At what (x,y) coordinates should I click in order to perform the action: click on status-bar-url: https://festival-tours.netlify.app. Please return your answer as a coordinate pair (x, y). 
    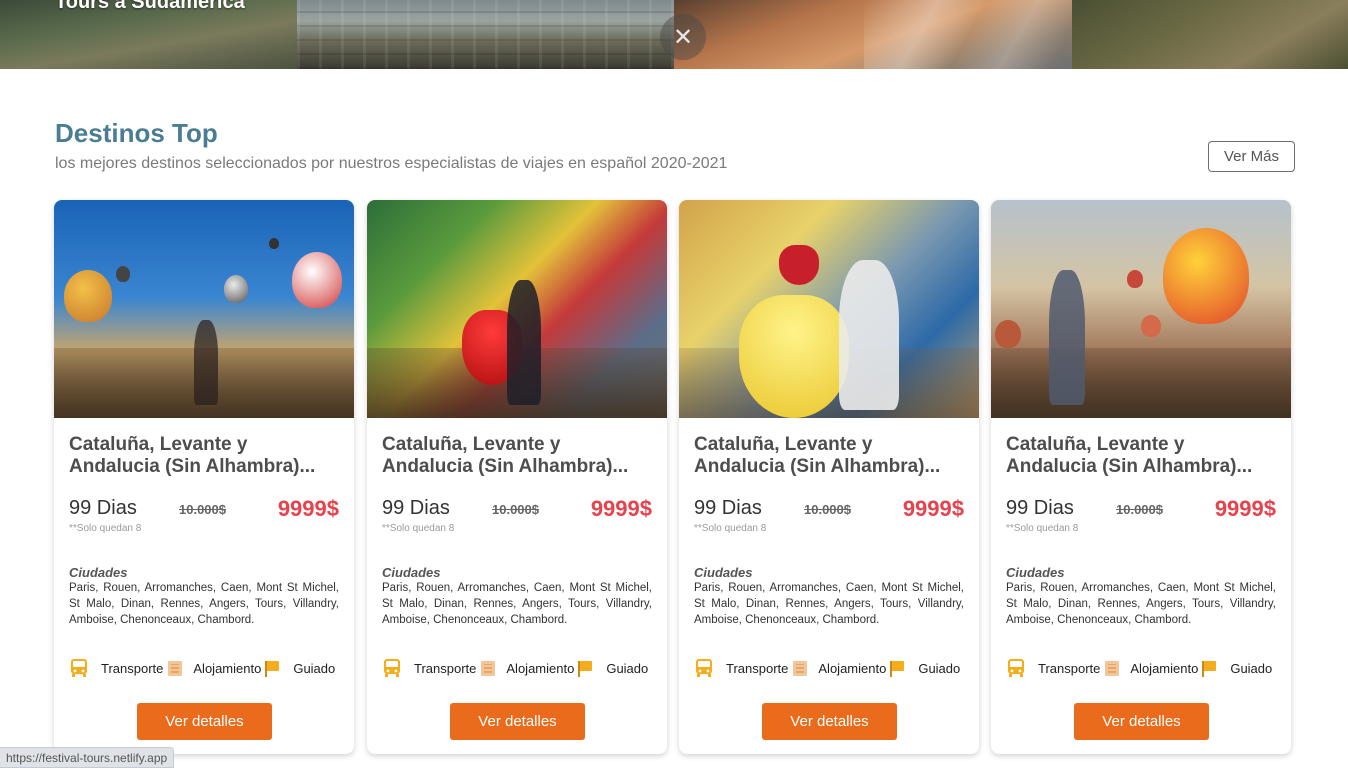
    Looking at the image, I should click on (87, 757).